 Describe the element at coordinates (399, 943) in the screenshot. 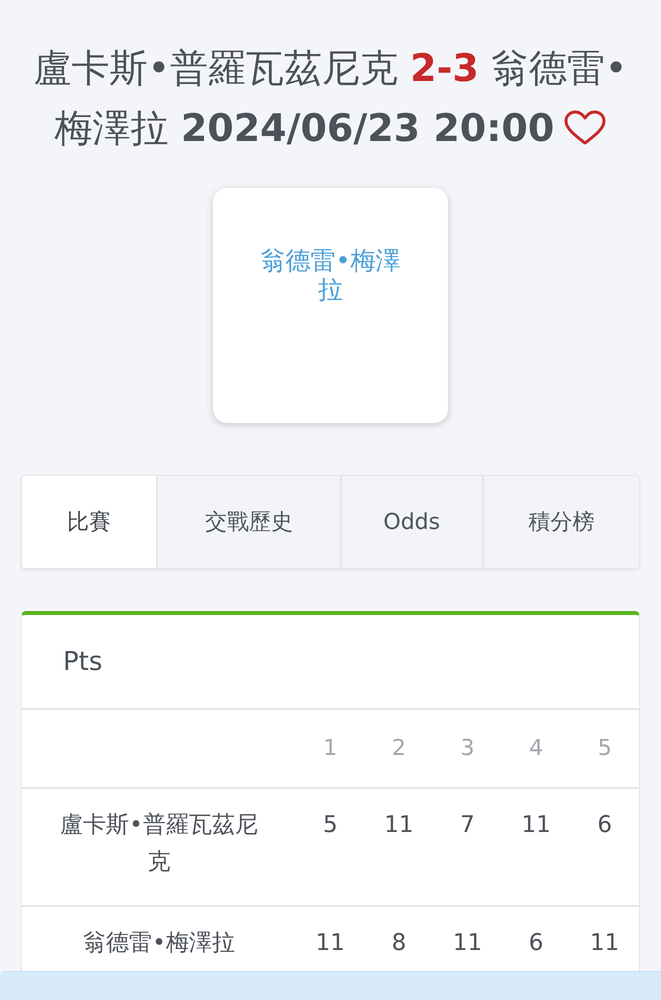

I see `set-score: 8` at that location.